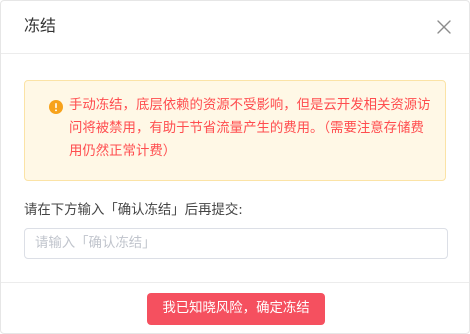  I want to click on dialog-title: 冻结, so click(40, 25).